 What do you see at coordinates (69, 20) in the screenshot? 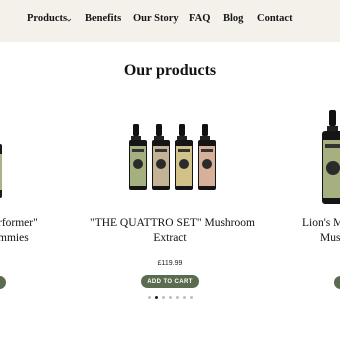
I see `chevron-down-icon` at bounding box center [69, 20].